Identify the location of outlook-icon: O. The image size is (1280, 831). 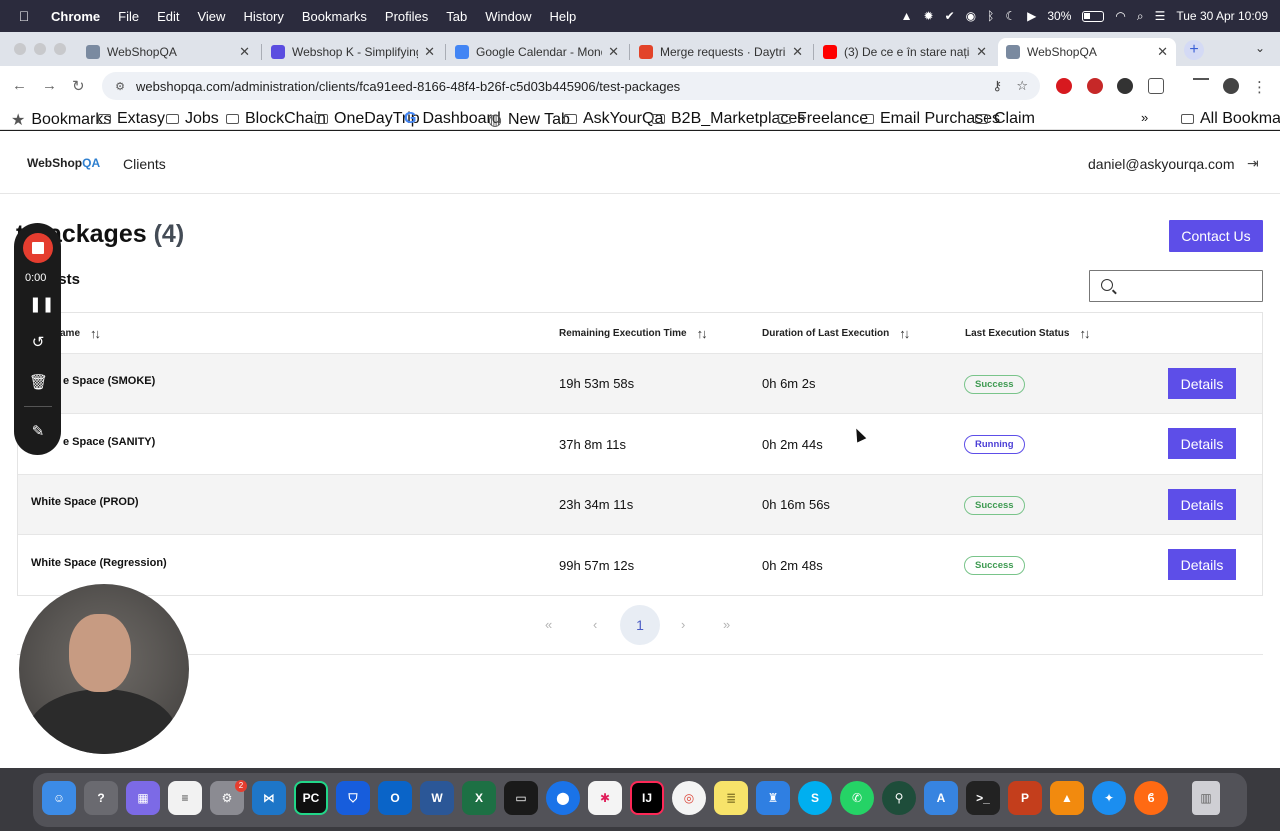
(395, 798).